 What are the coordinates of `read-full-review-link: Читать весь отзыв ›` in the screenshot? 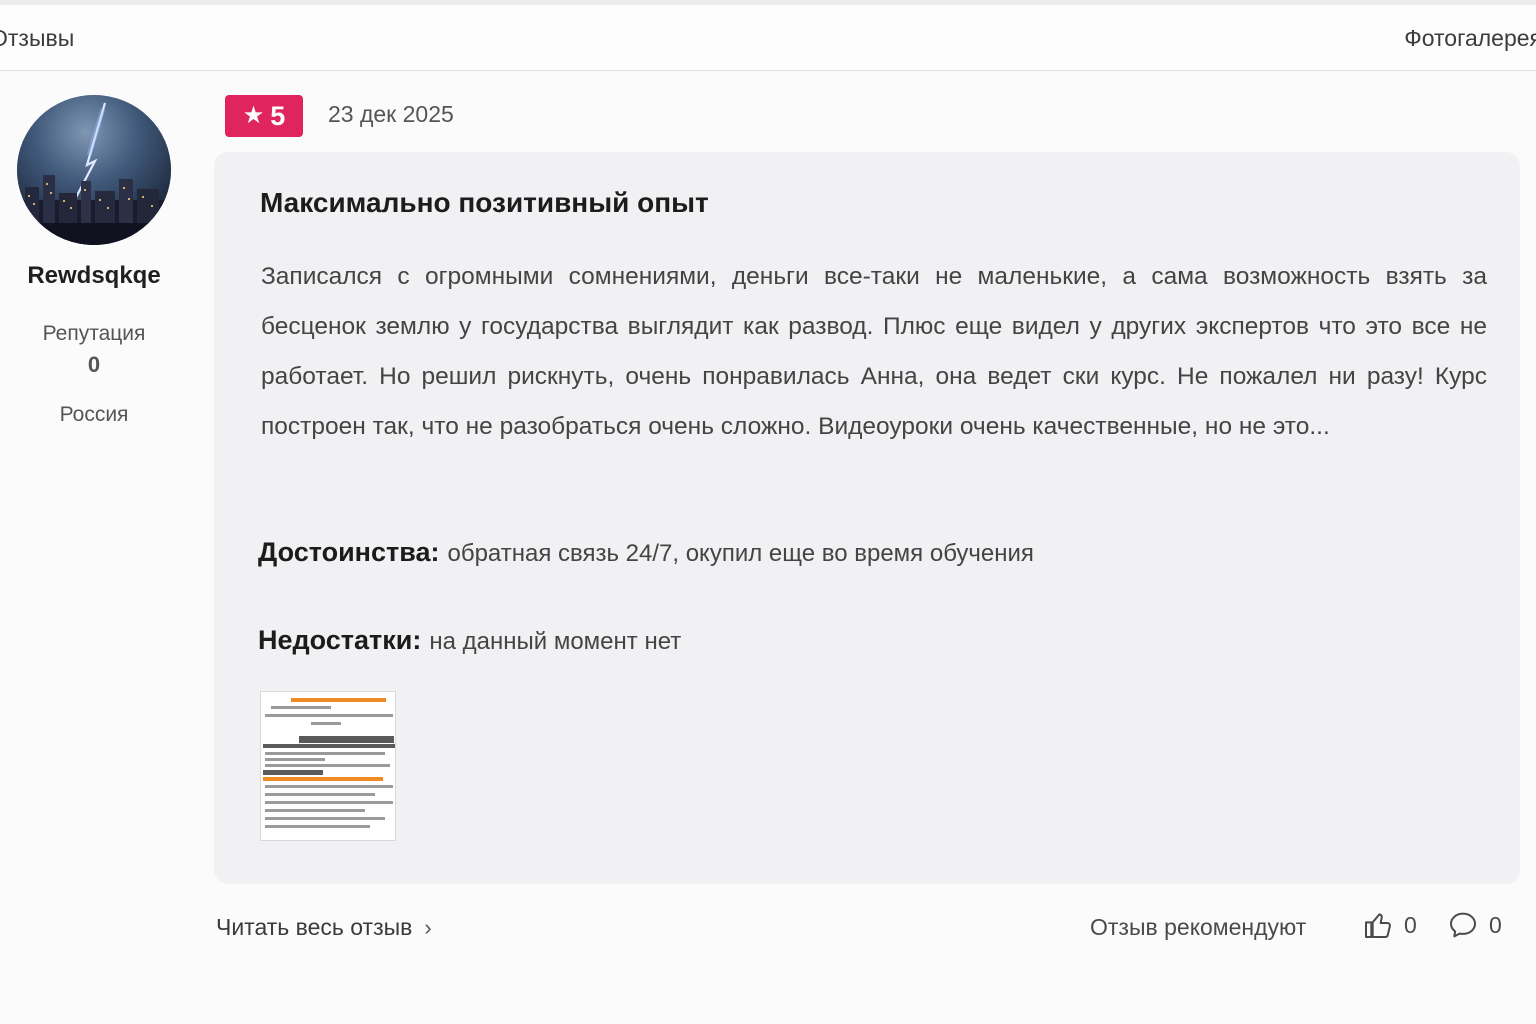 It's located at (324, 927).